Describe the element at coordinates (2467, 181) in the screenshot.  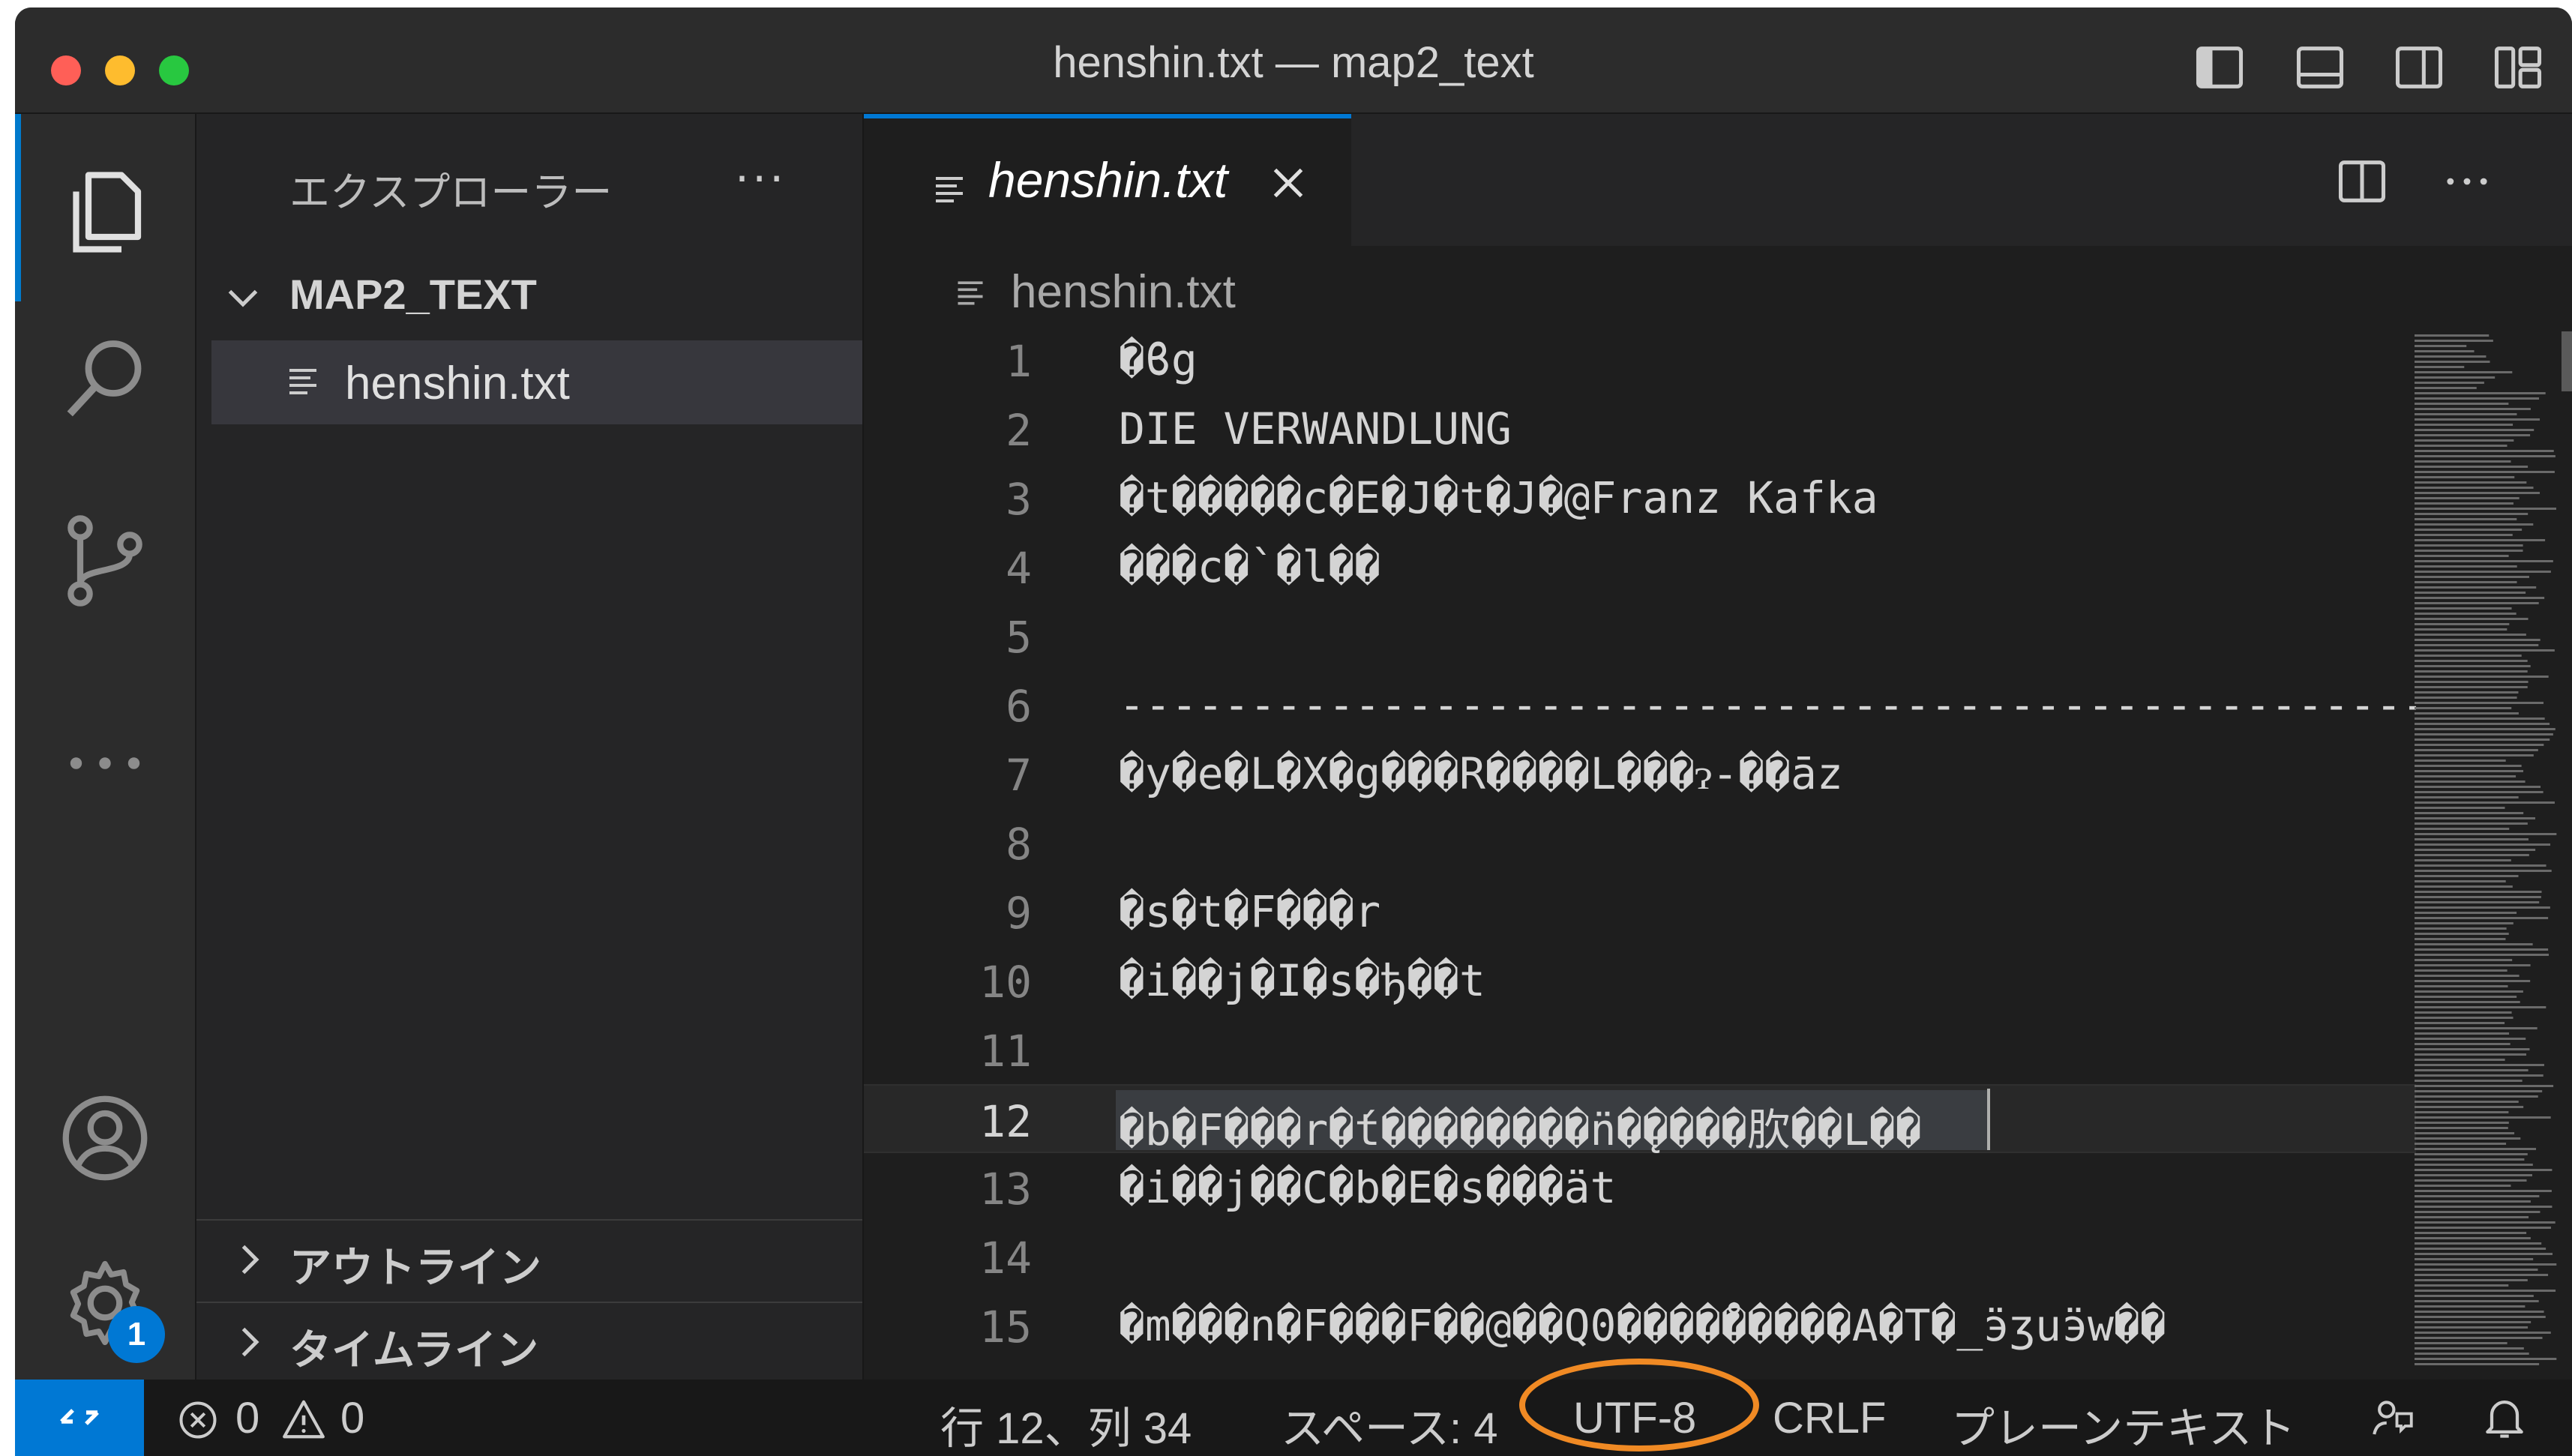
I see `more-actions-icon` at that location.